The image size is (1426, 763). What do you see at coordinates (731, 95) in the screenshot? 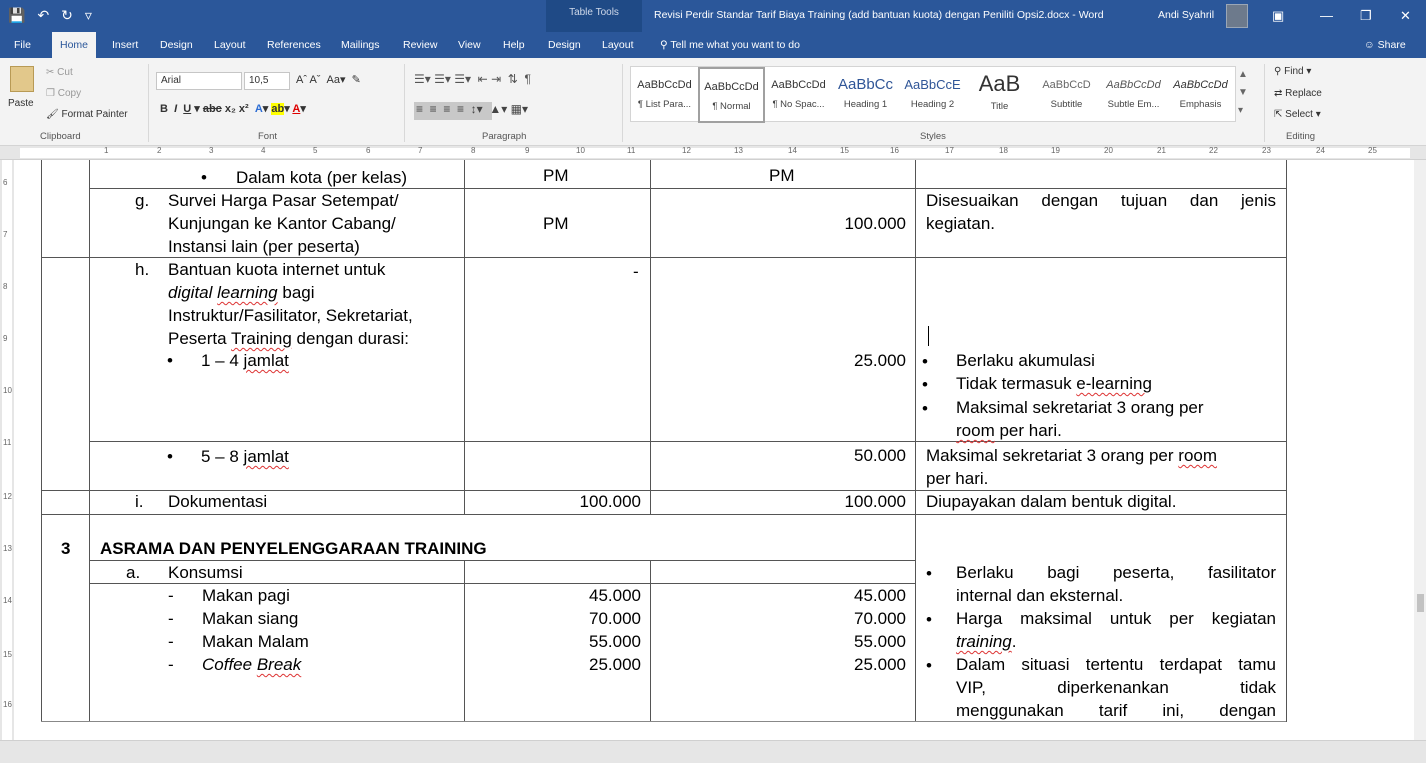
I see `style-normal: AaBbCcDd ¶ Normal` at bounding box center [731, 95].